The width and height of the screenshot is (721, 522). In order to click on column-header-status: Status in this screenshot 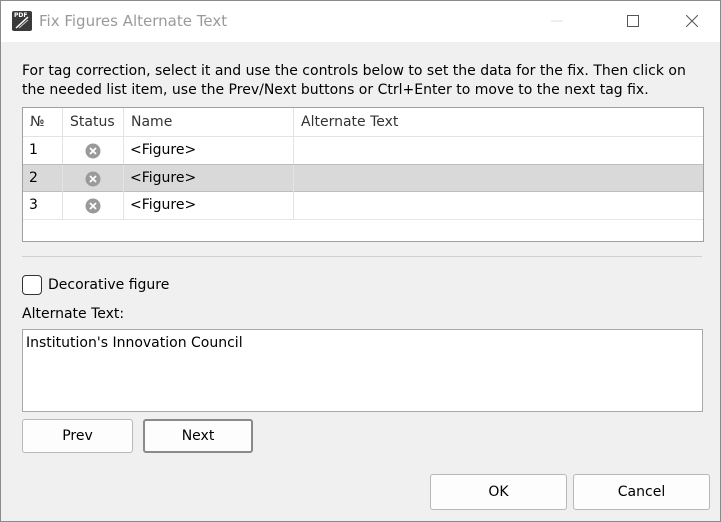, I will do `click(93, 122)`.